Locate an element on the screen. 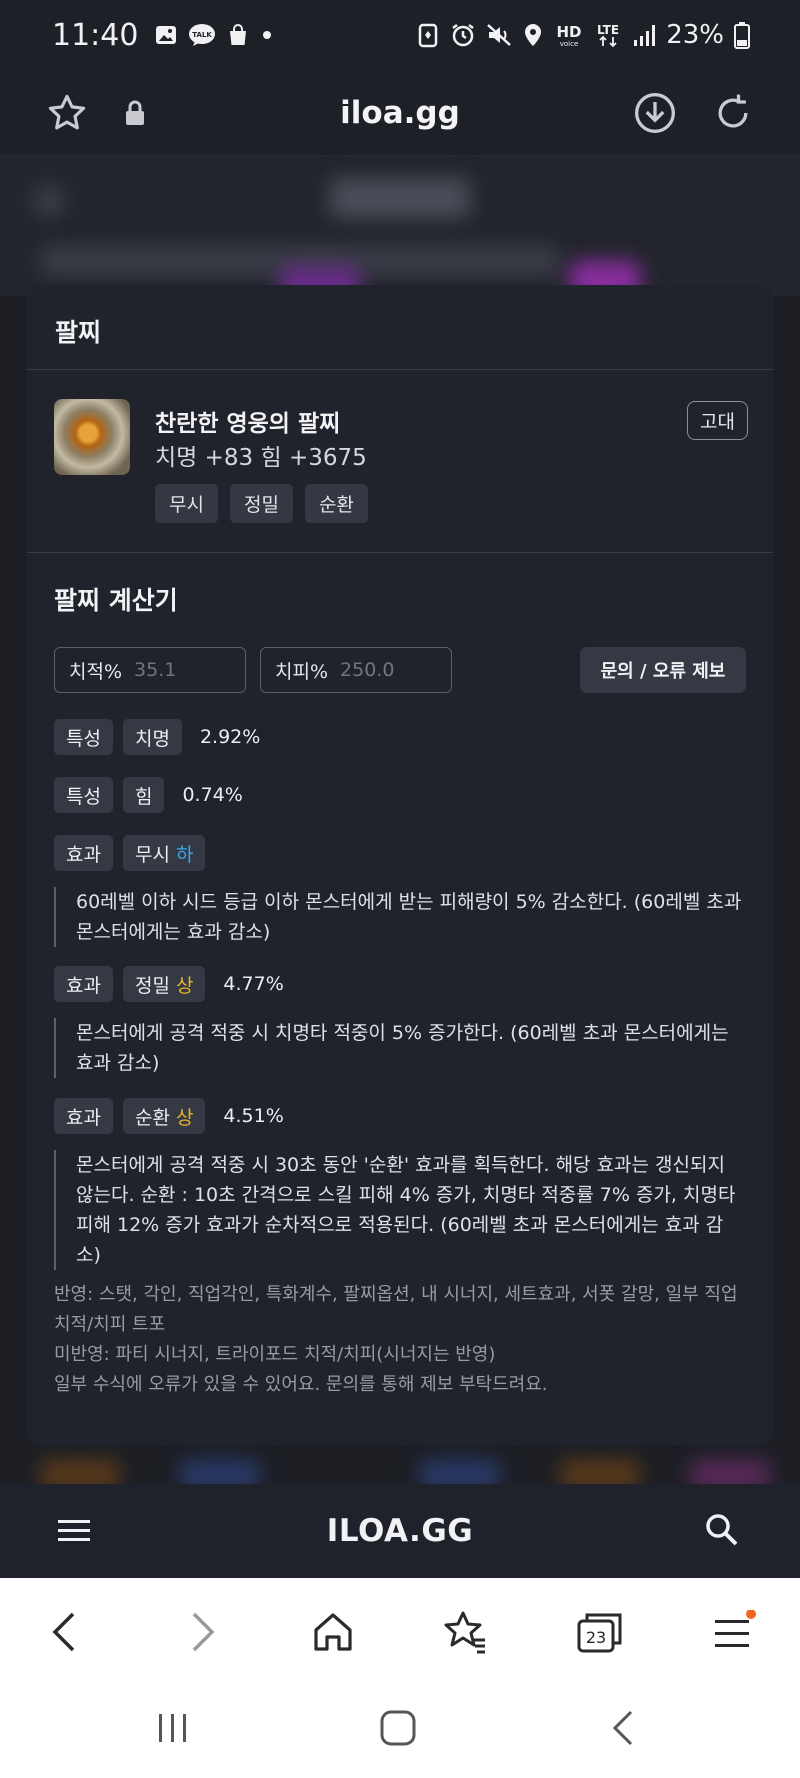 The width and height of the screenshot is (800, 1778). site-logo: ILOA.GG is located at coordinates (400, 1531).